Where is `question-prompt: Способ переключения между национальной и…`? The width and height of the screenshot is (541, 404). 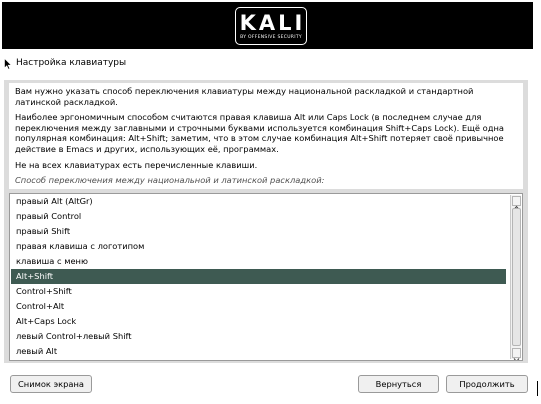 question-prompt: Способ переключения между национальной и… is located at coordinates (170, 180).